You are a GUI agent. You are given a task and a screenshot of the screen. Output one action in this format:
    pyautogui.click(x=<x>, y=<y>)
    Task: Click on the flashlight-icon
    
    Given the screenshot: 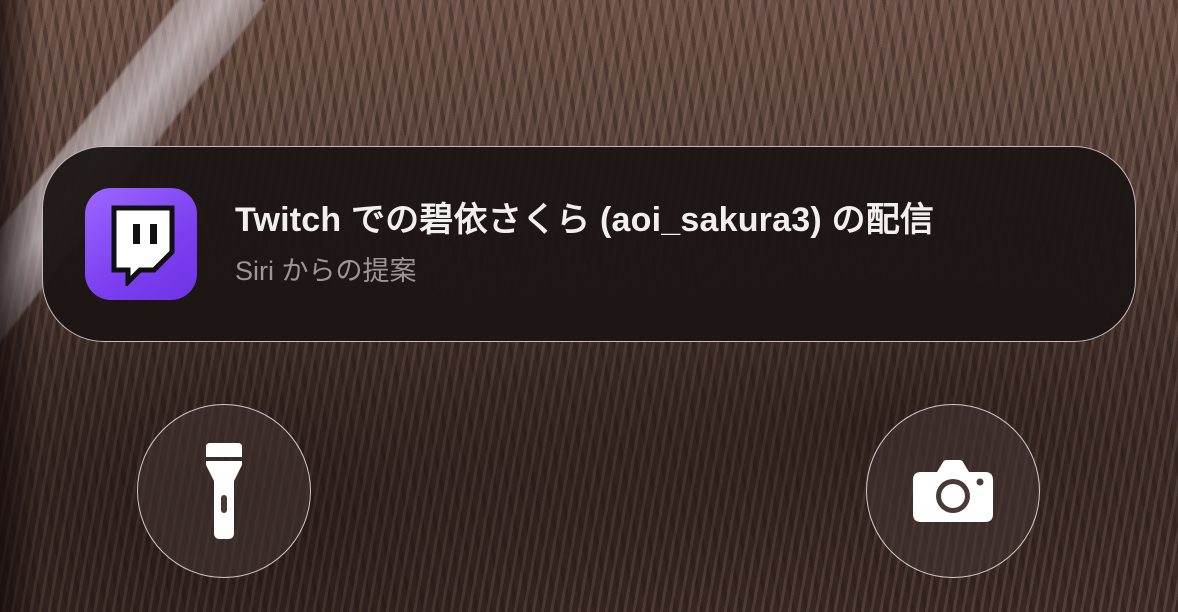 What is the action you would take?
    pyautogui.click(x=224, y=491)
    